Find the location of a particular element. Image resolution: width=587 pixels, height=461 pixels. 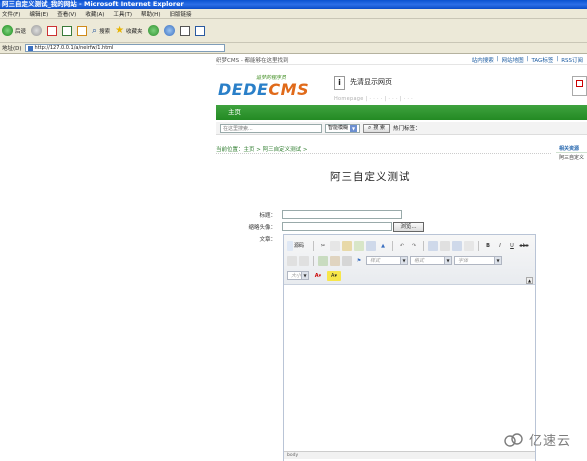

watermark-text: 亿速云 is located at coordinates (550, 441).